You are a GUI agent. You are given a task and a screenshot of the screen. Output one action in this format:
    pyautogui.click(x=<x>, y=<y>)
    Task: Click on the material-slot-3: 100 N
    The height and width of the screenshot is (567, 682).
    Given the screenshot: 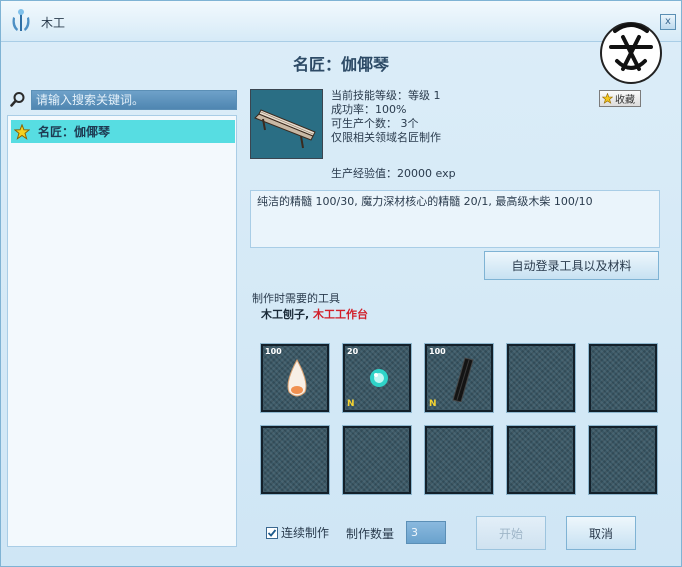 What is the action you would take?
    pyautogui.click(x=459, y=378)
    